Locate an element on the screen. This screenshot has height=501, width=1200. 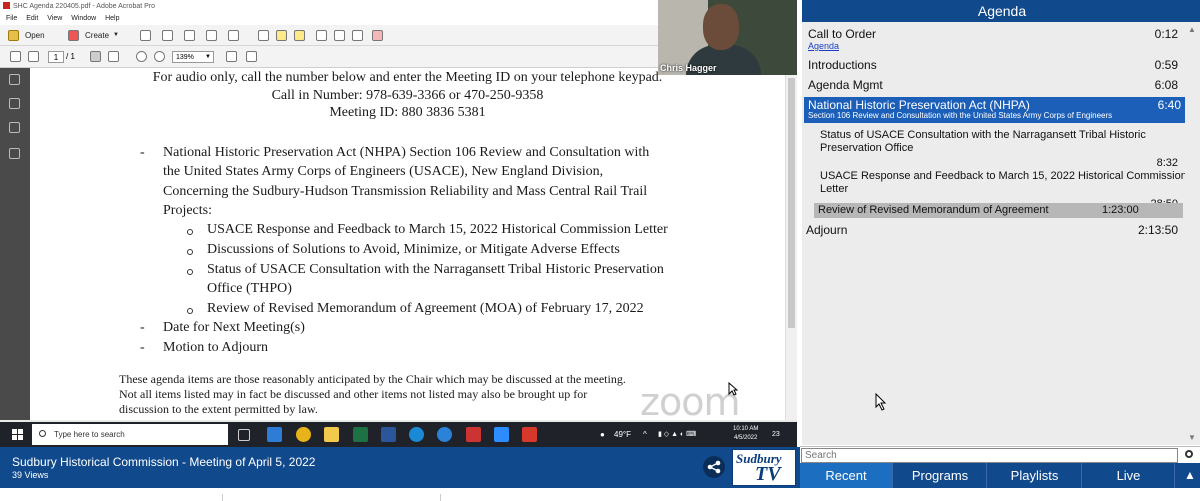
tab-recent: Recent is located at coordinates (846, 475).